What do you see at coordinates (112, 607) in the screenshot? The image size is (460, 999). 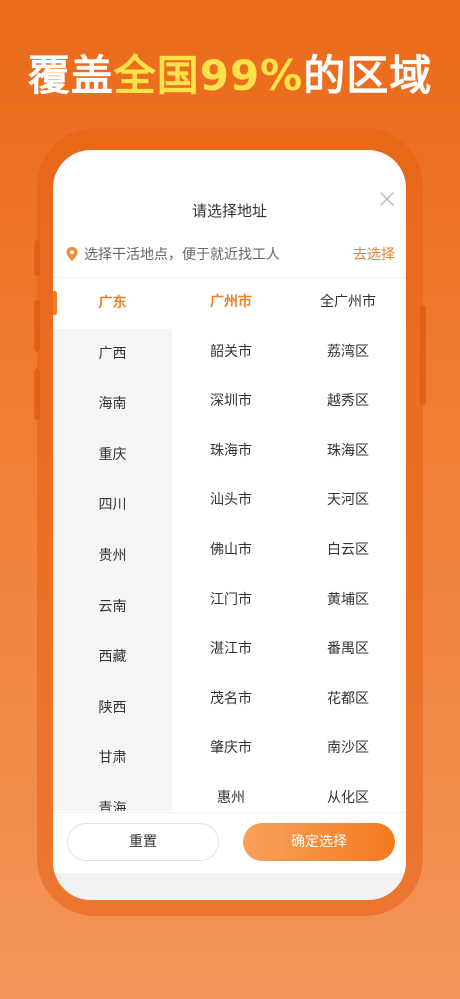 I see `province-item: 云南` at bounding box center [112, 607].